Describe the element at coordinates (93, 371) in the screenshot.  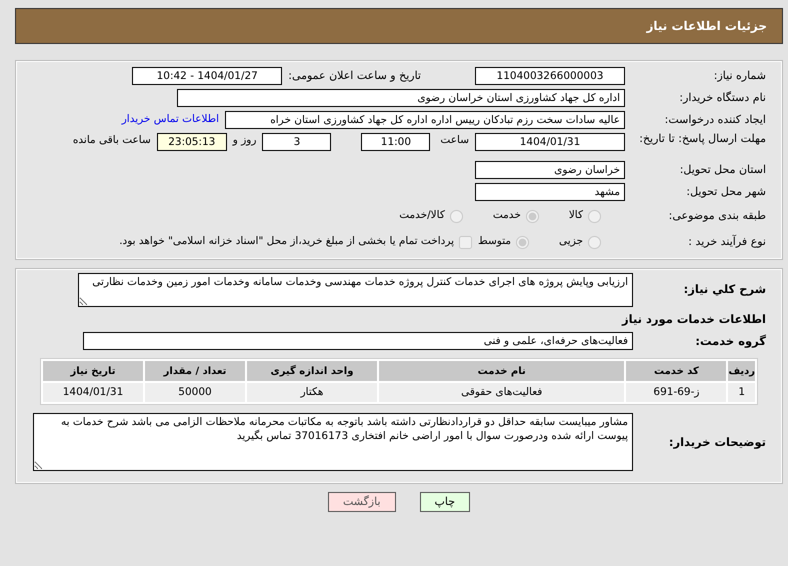
I see `column-header: تاریخ نیاز` at that location.